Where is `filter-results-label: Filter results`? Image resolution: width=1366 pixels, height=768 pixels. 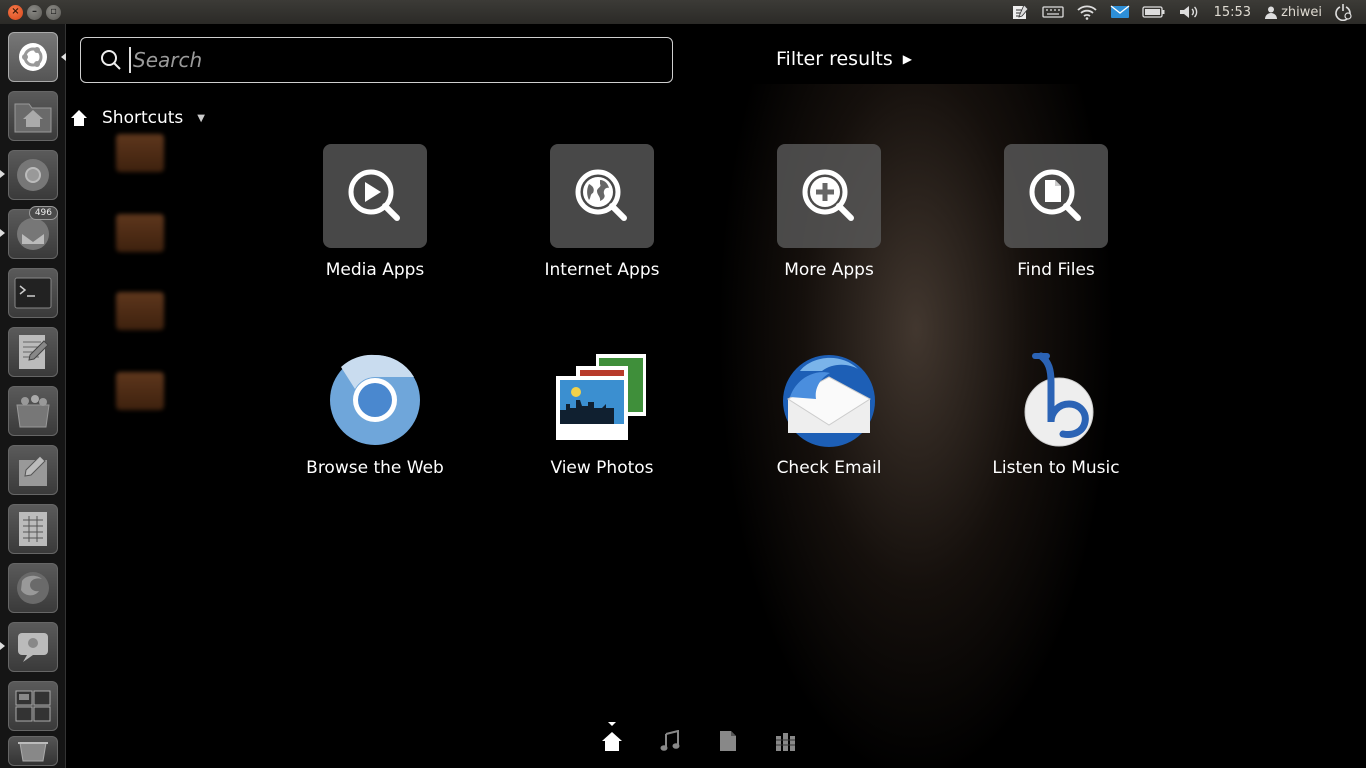 filter-results-label: Filter results is located at coordinates (834, 59).